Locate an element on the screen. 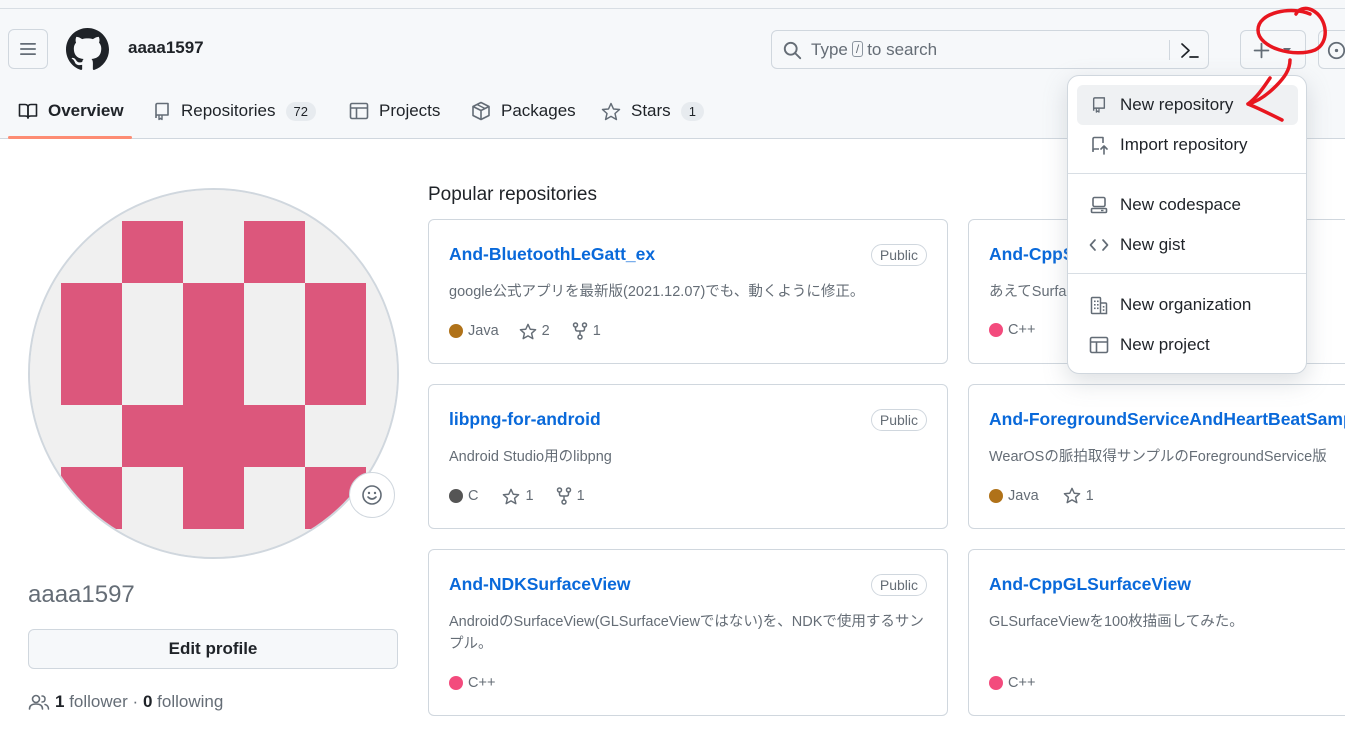 The height and width of the screenshot is (742, 1345). repo-meta: Java 2 1 is located at coordinates (525, 331).